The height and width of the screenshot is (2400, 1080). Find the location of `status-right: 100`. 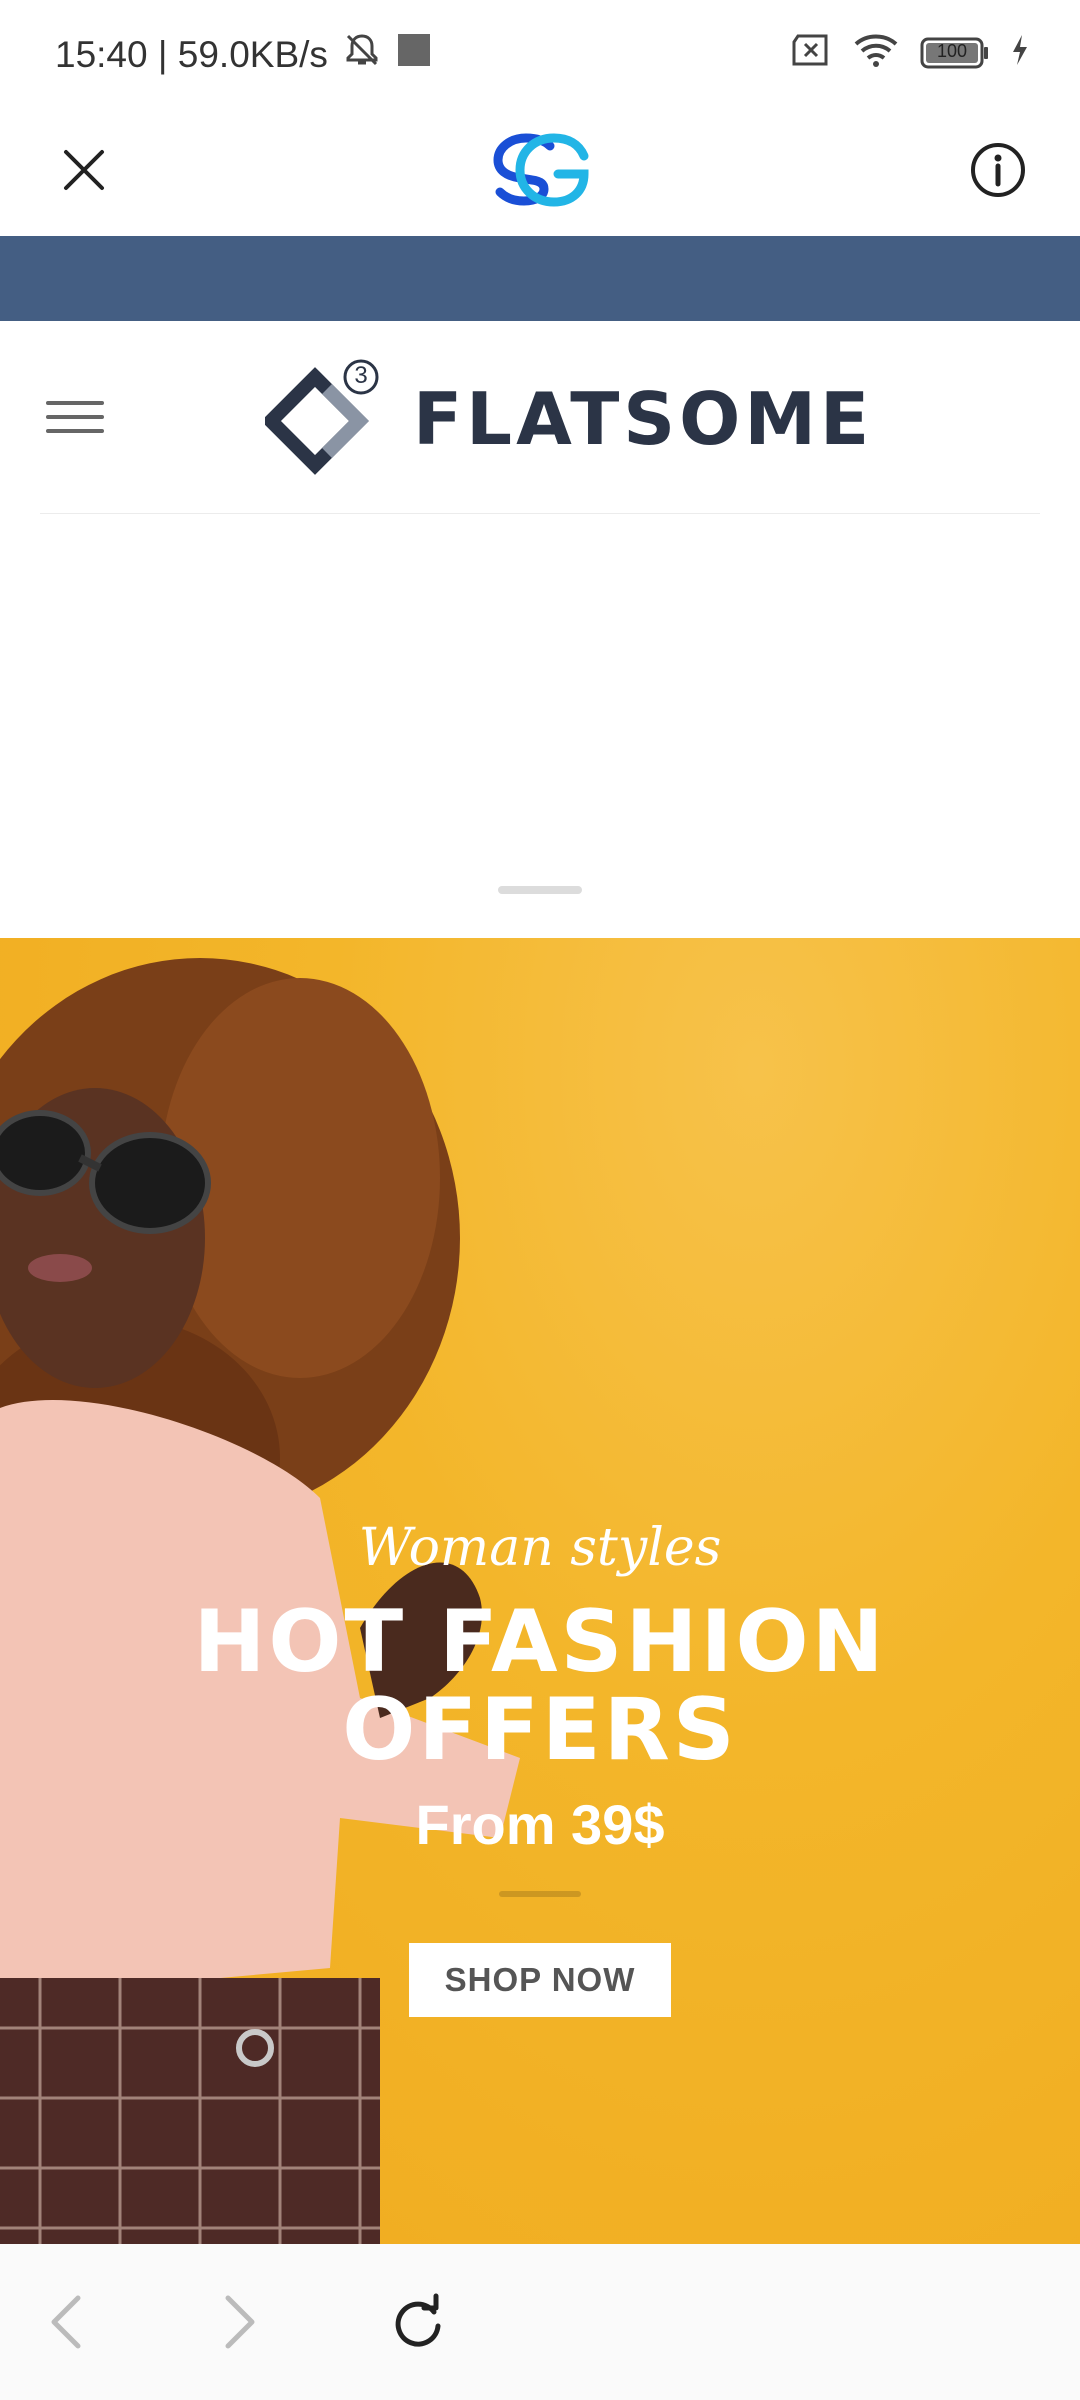

status-right: 100 is located at coordinates (909, 52).